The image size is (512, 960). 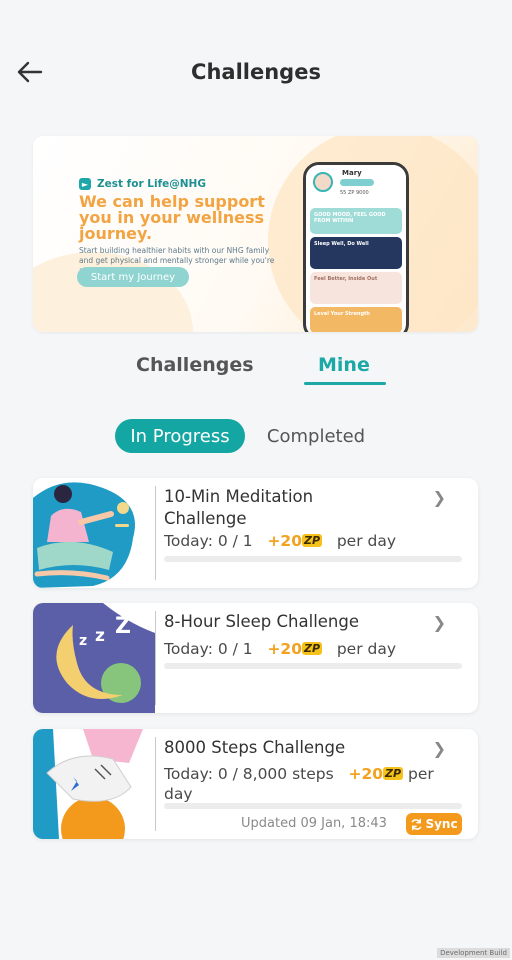 I want to click on phone-stats: 55 ZP 9000, so click(x=354, y=193).